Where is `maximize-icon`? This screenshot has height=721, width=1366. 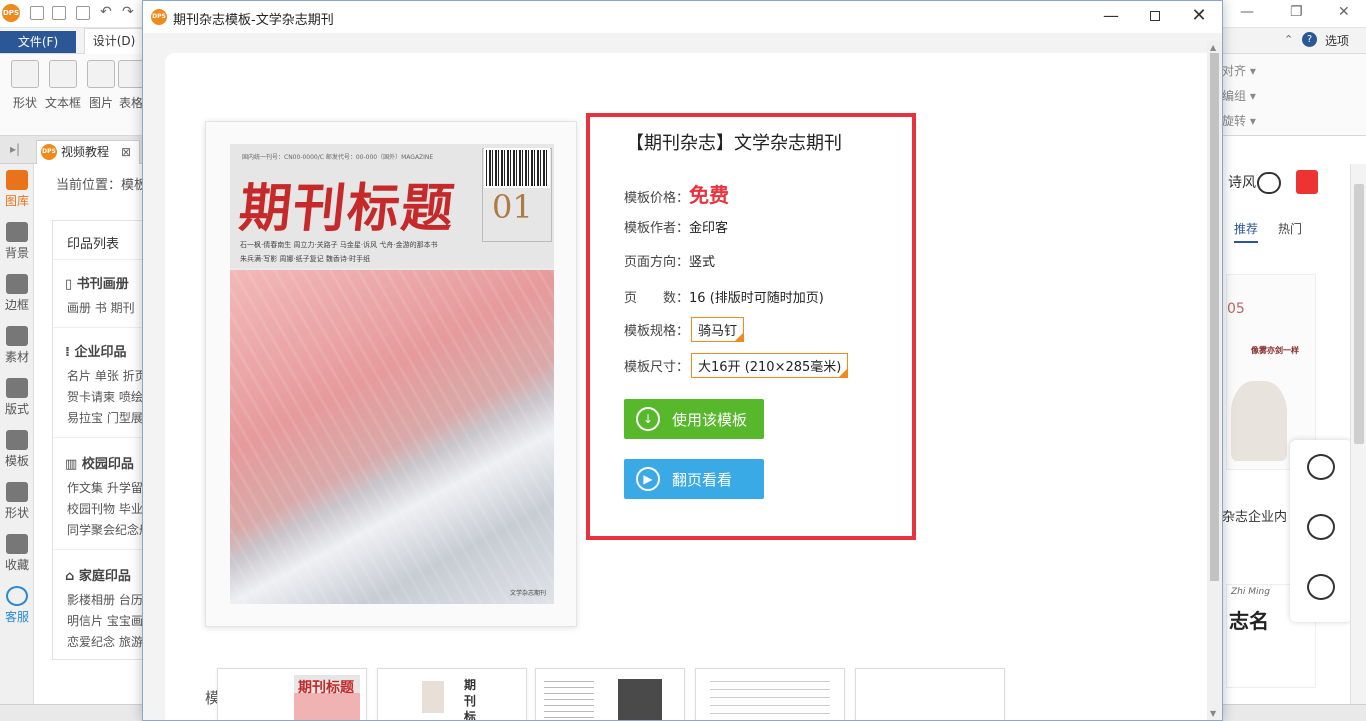 maximize-icon is located at coordinates (1155, 16).